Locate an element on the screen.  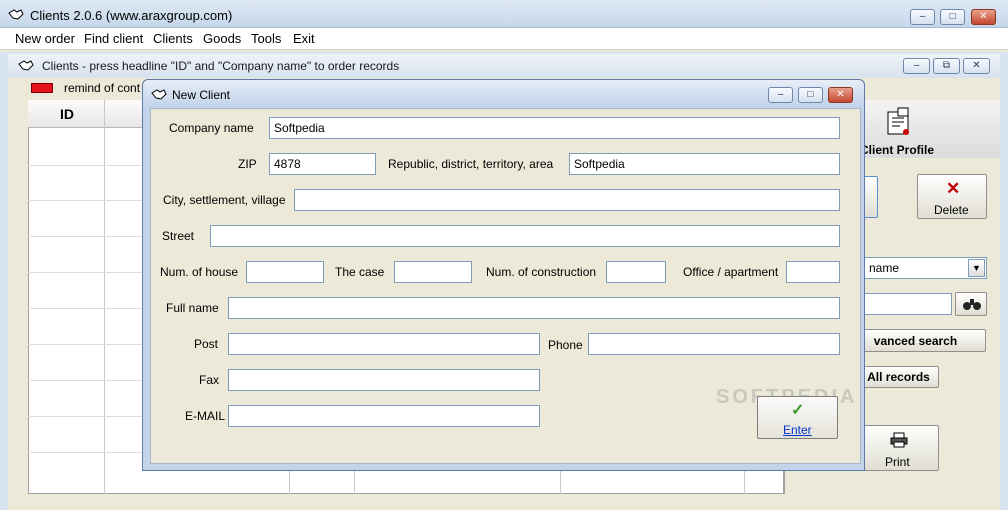
search-input is located at coordinates (907, 304).